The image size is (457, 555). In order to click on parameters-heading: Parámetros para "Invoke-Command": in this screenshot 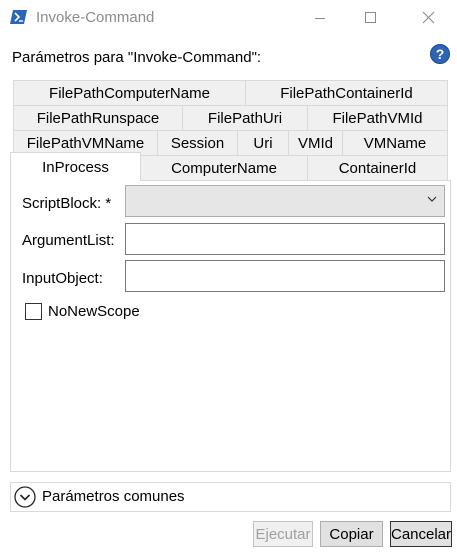, I will do `click(137, 57)`.